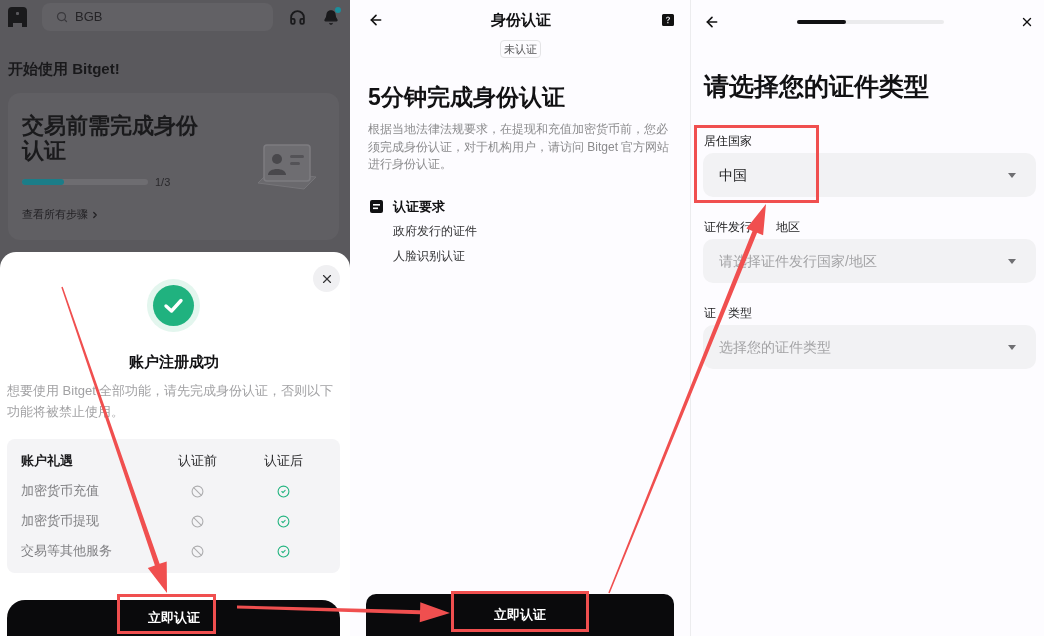  Describe the element at coordinates (466, 97) in the screenshot. I see `page-heading: 5分钟完成身份认证` at that location.